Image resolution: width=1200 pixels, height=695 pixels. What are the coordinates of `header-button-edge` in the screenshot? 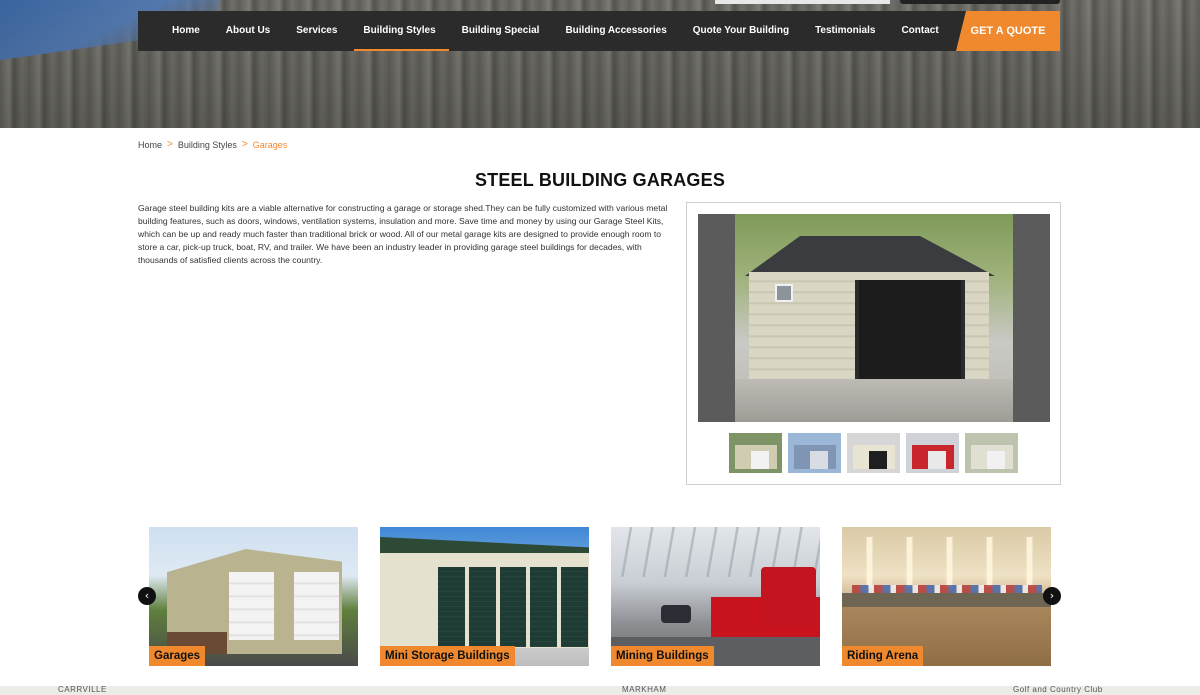 It's located at (980, 2).